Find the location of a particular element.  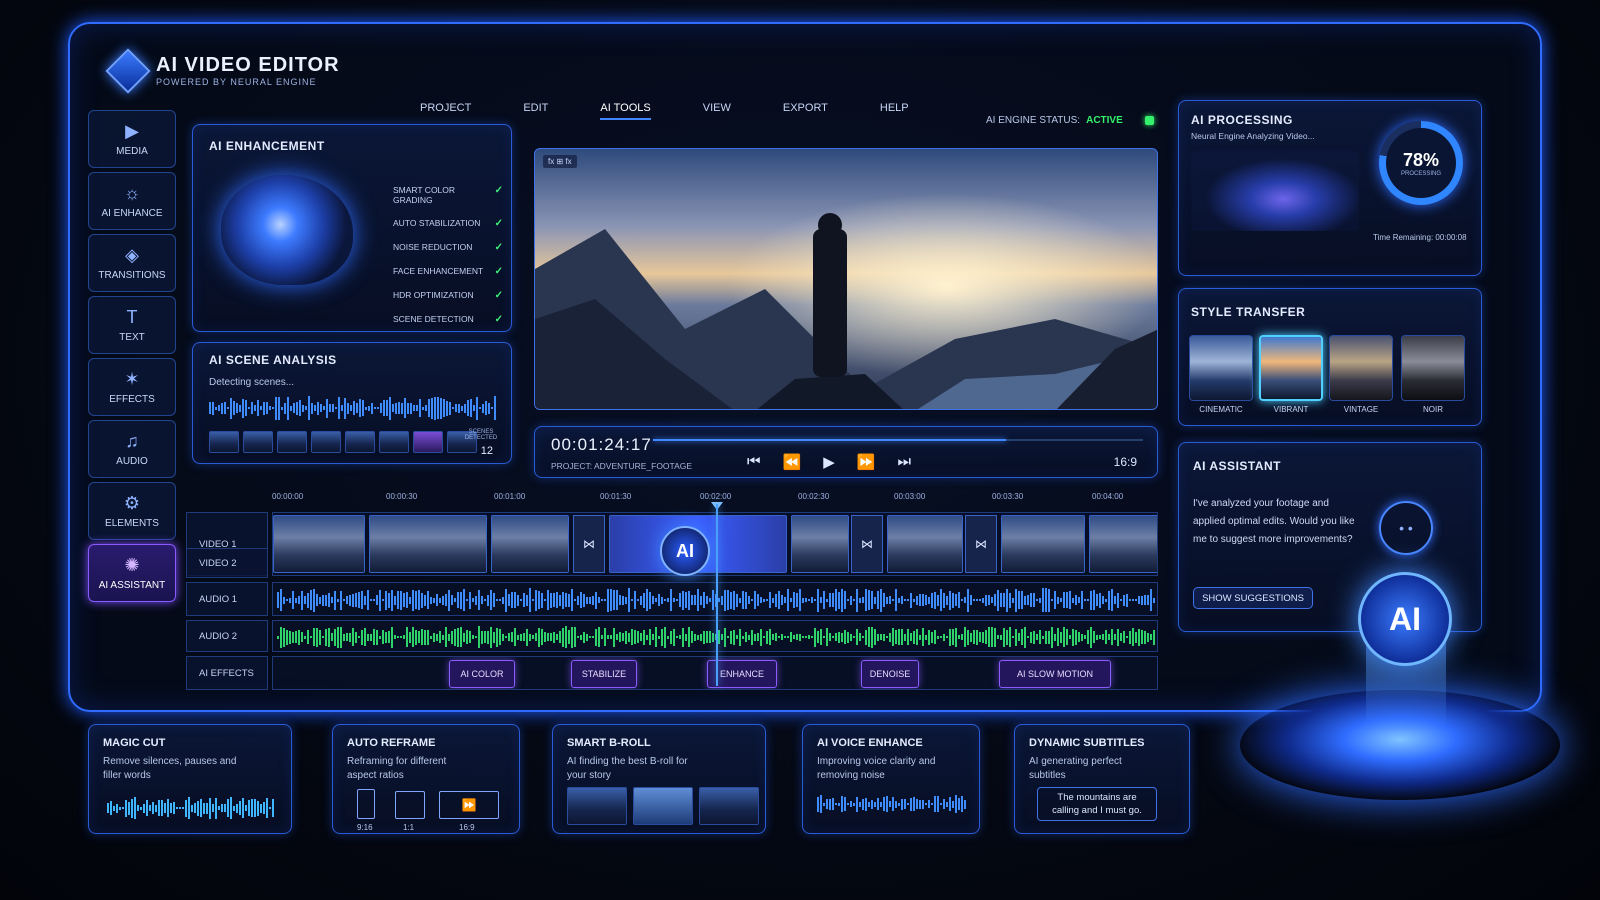

menu-export: EXPORT is located at coordinates (805, 111).